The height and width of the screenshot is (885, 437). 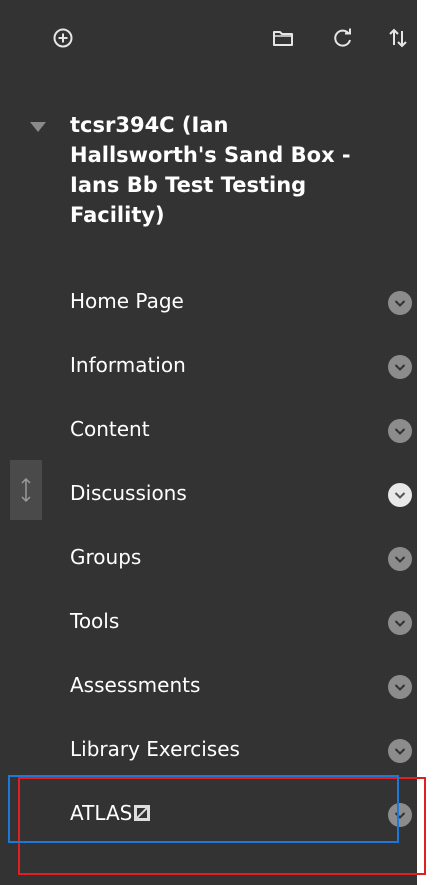 I want to click on menu-item-label-text: ATLAS, so click(x=101, y=813).